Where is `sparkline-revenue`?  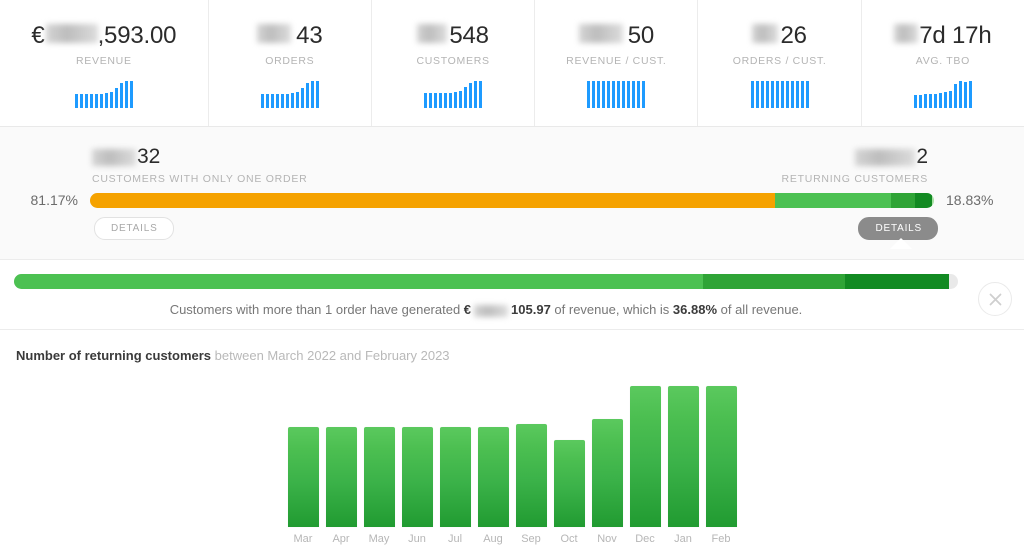
sparkline-revenue is located at coordinates (103, 94).